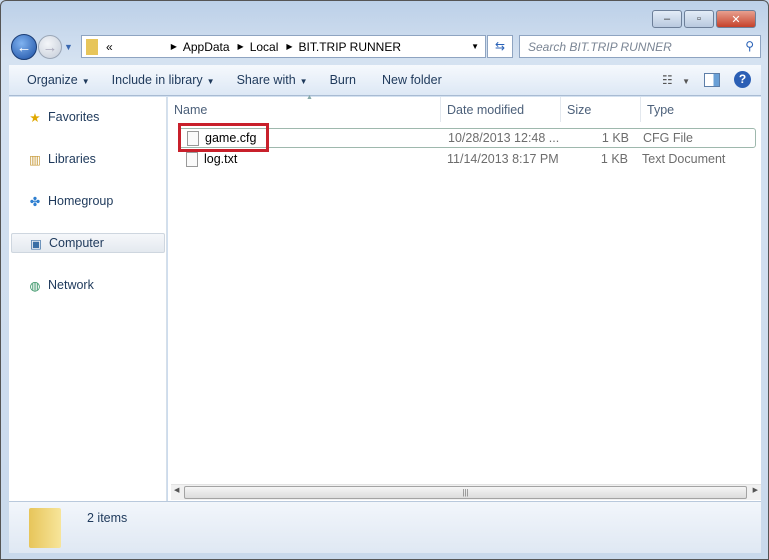 The height and width of the screenshot is (560, 769). I want to click on minimize-button: –, so click(667, 19).